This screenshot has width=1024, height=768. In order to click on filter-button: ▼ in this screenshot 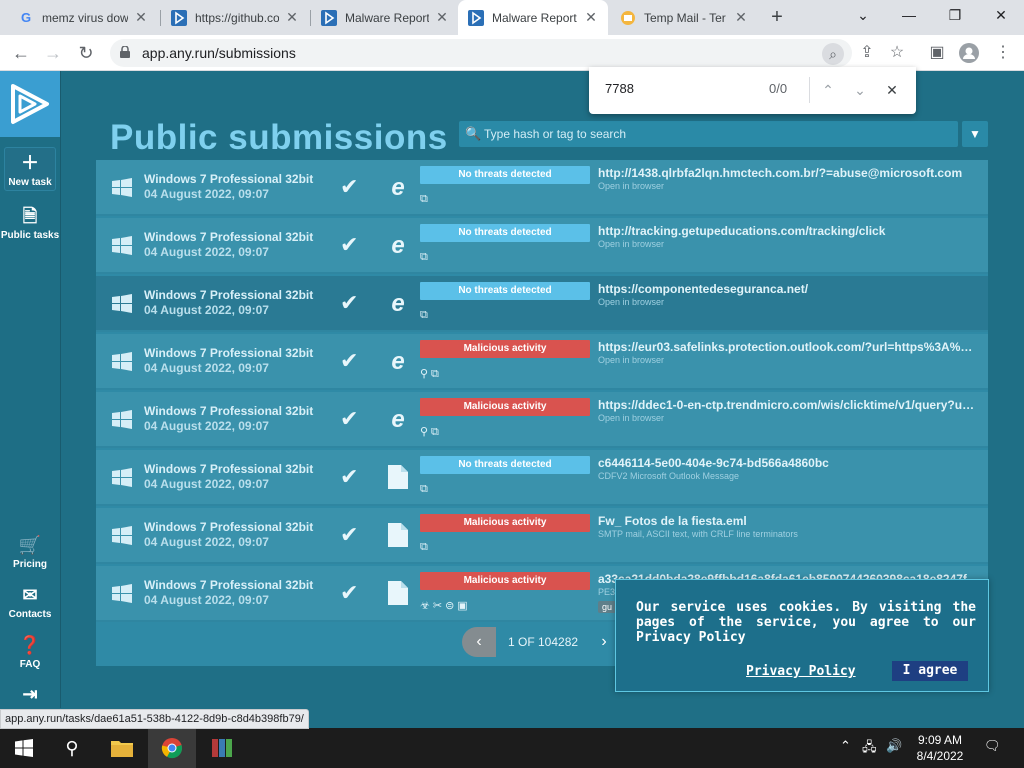, I will do `click(975, 134)`.